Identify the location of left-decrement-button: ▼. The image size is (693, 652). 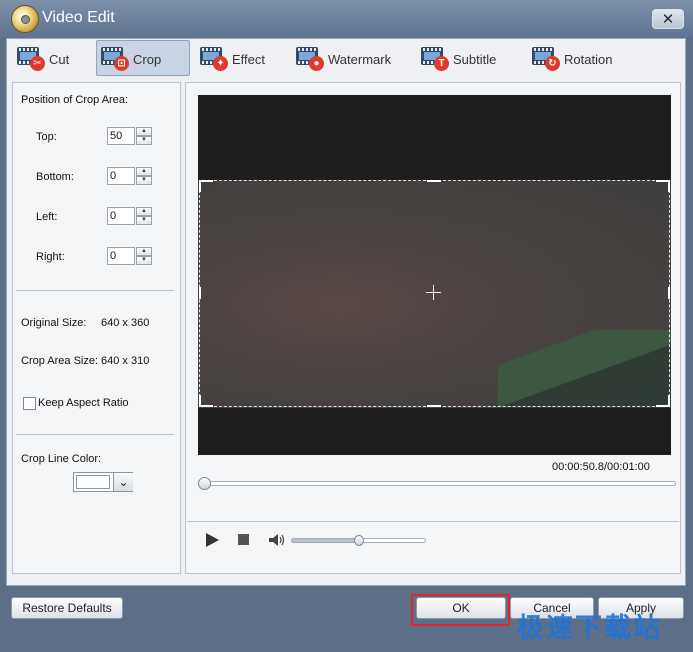
(144, 220).